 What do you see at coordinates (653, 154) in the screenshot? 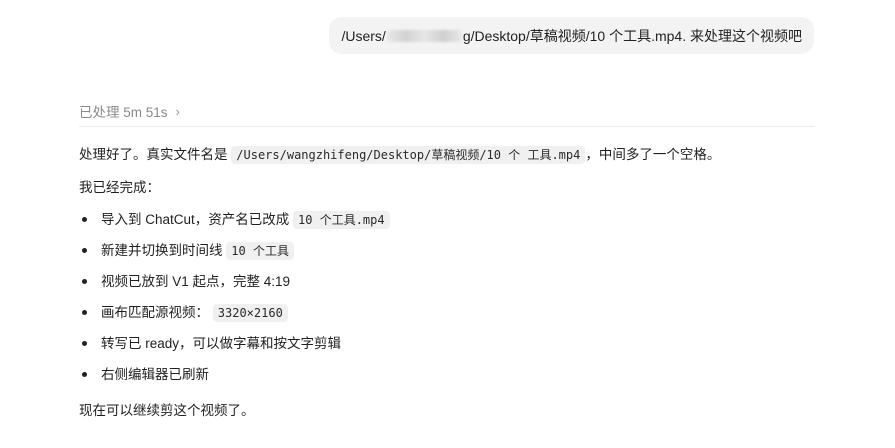
I see `reply-p1-after: ，中间多了一个空格。` at bounding box center [653, 154].